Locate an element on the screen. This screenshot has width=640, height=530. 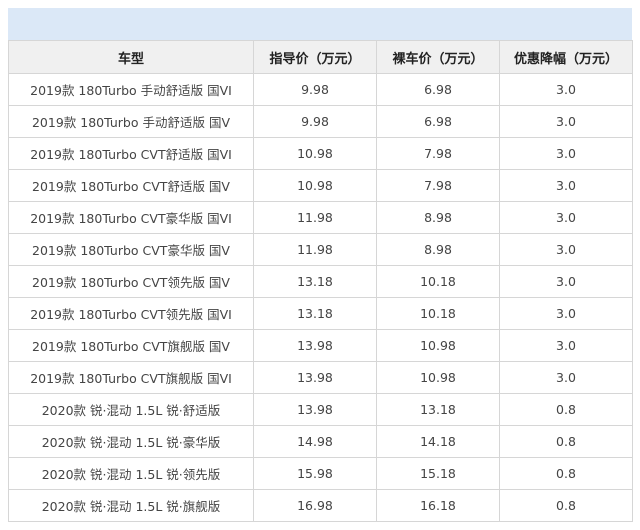
header-row: 车型 指导价（万元） 裸车价（万元） 优惠降幅（万元） is located at coordinates (320, 57).